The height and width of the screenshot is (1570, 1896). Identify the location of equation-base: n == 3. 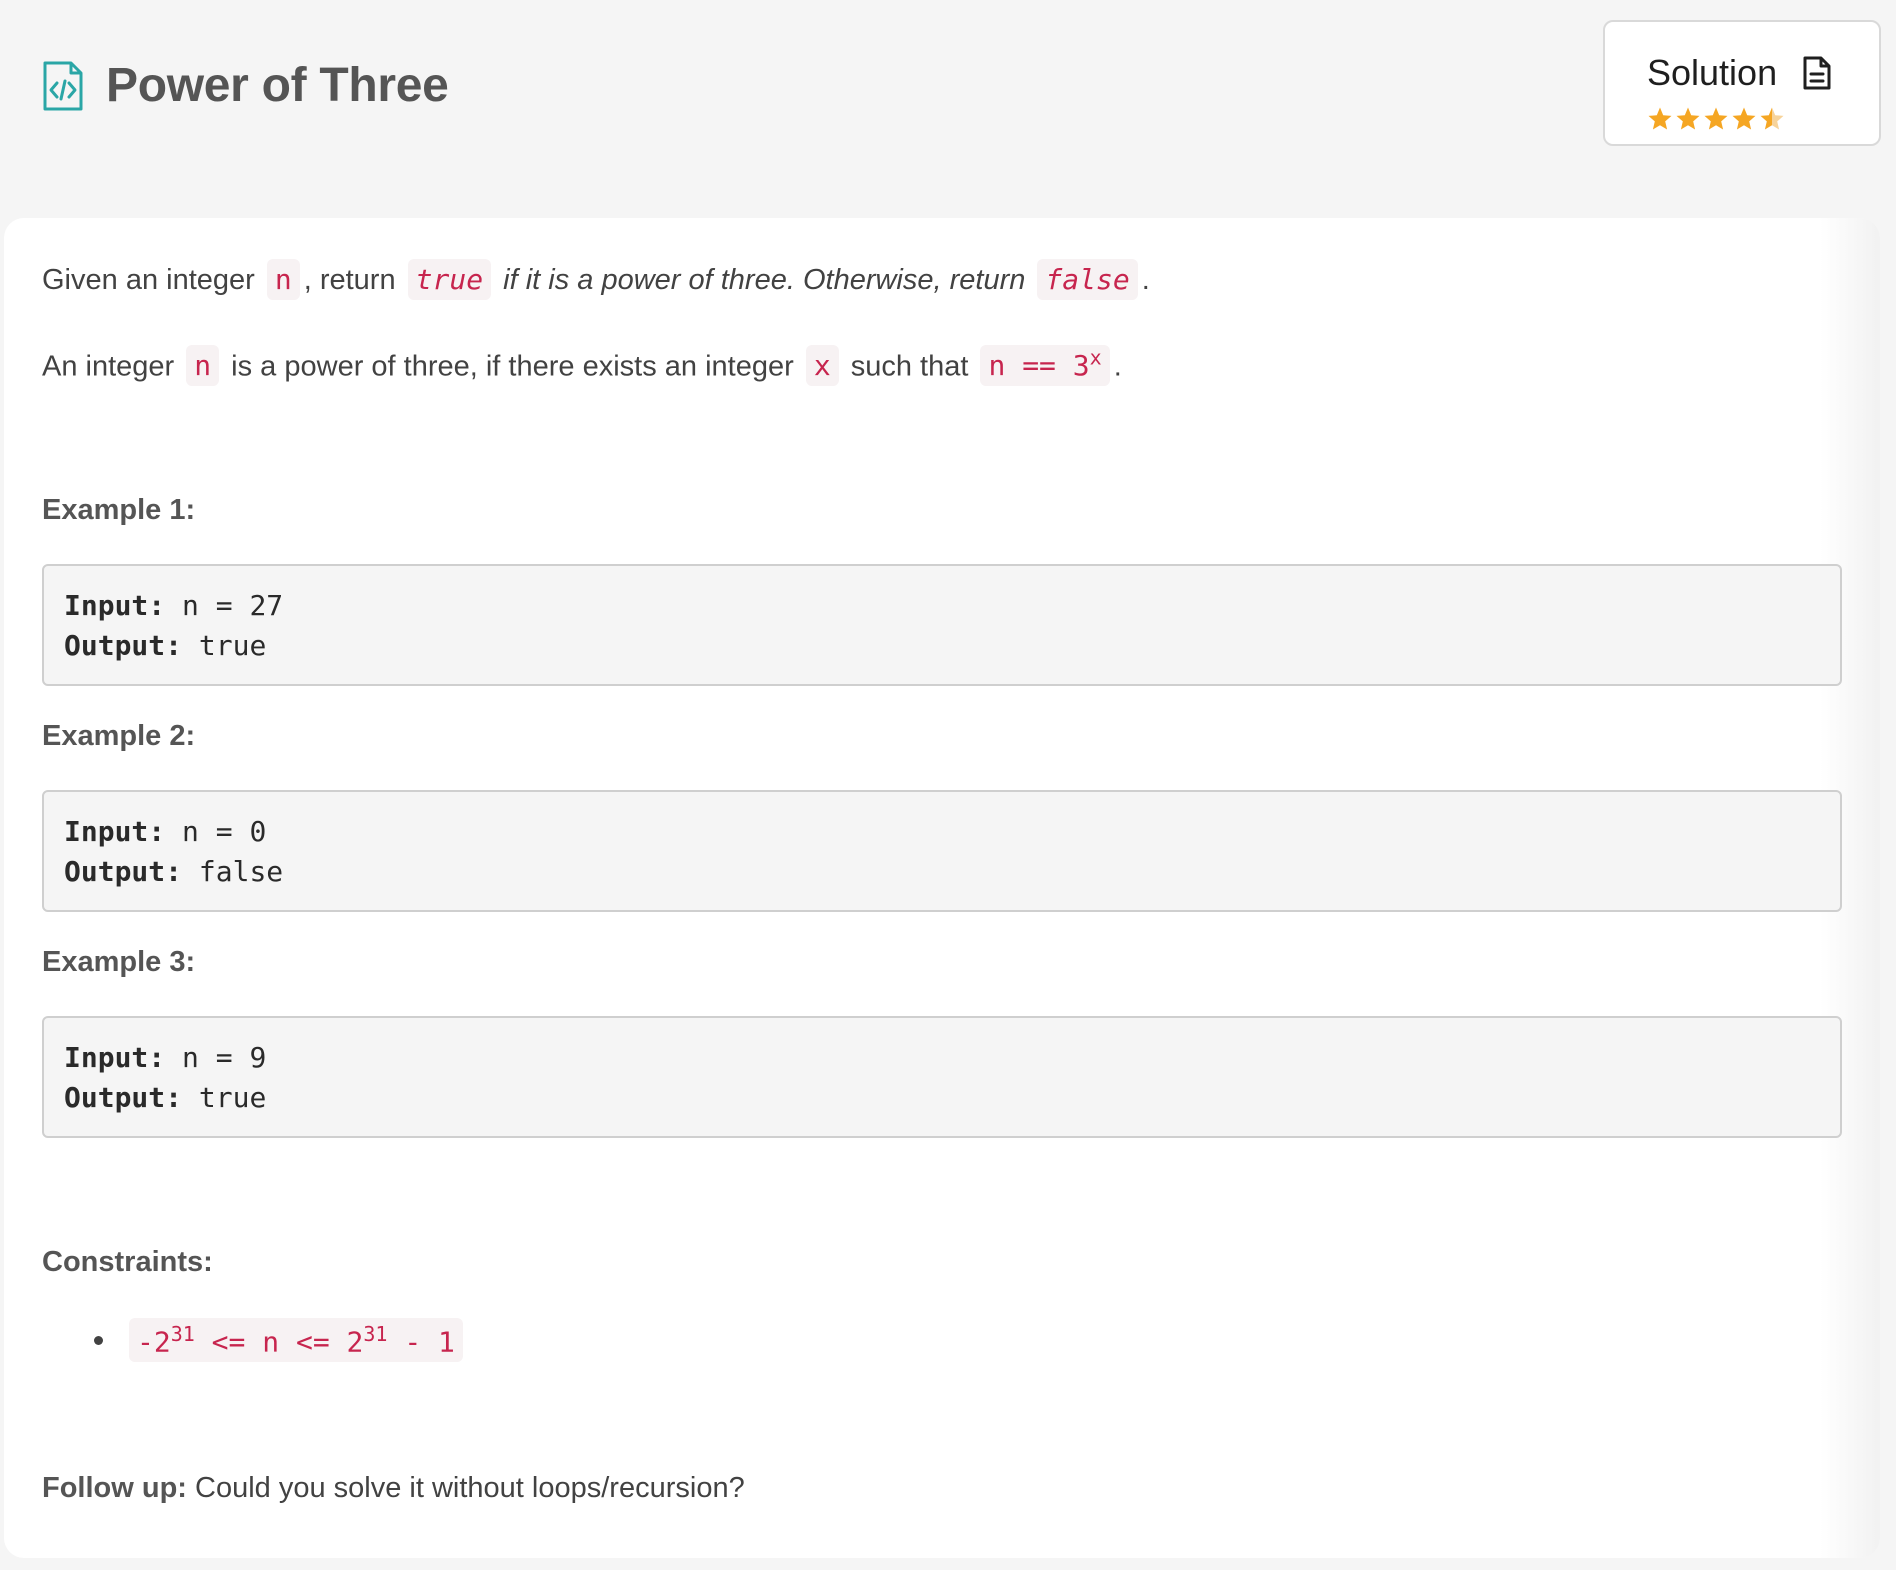
(1039, 366).